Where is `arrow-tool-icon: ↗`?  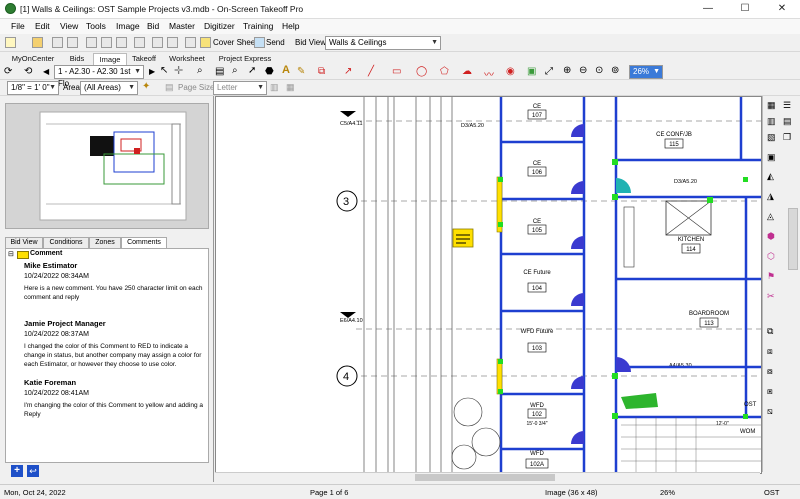
arrow-tool-icon: ↗ is located at coordinates (348, 71).